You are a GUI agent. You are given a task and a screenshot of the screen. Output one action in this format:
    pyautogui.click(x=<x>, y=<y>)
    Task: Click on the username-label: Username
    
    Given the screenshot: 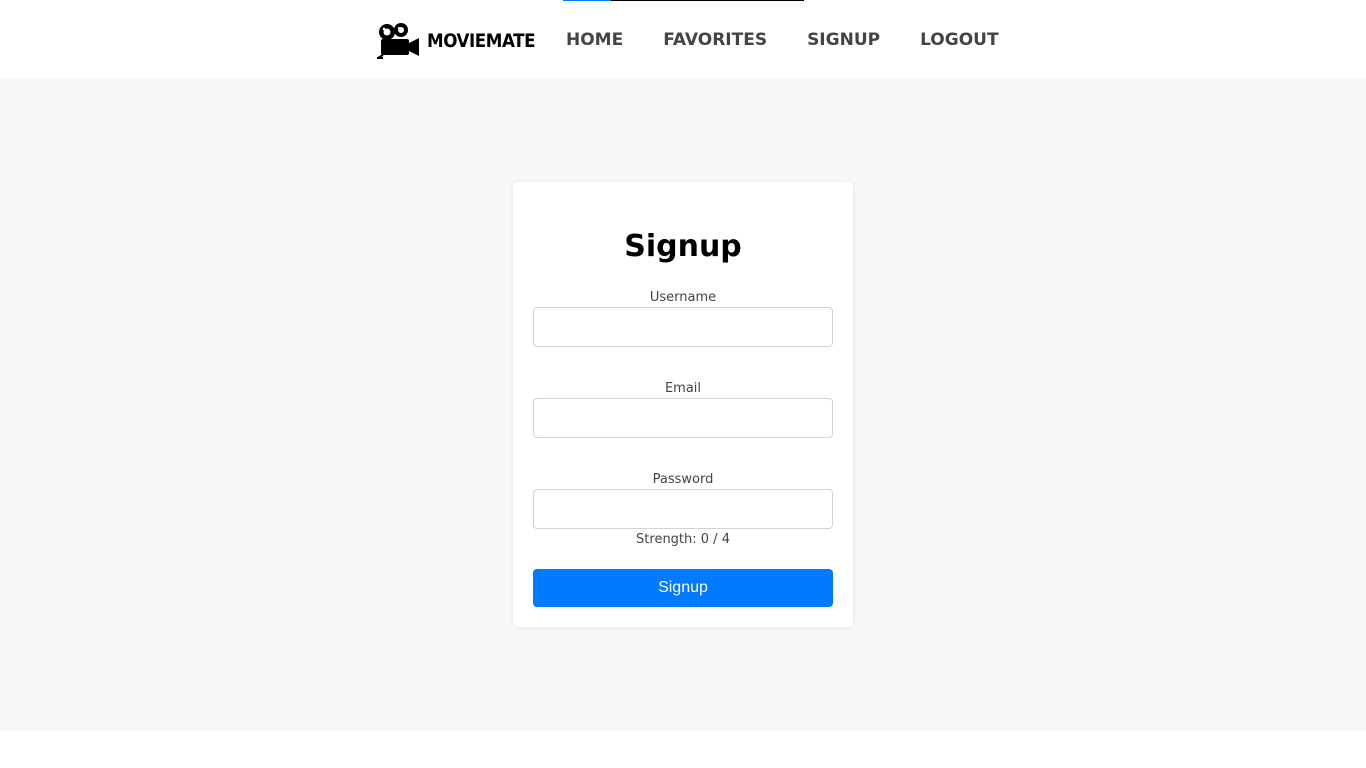 What is the action you would take?
    pyautogui.click(x=683, y=297)
    